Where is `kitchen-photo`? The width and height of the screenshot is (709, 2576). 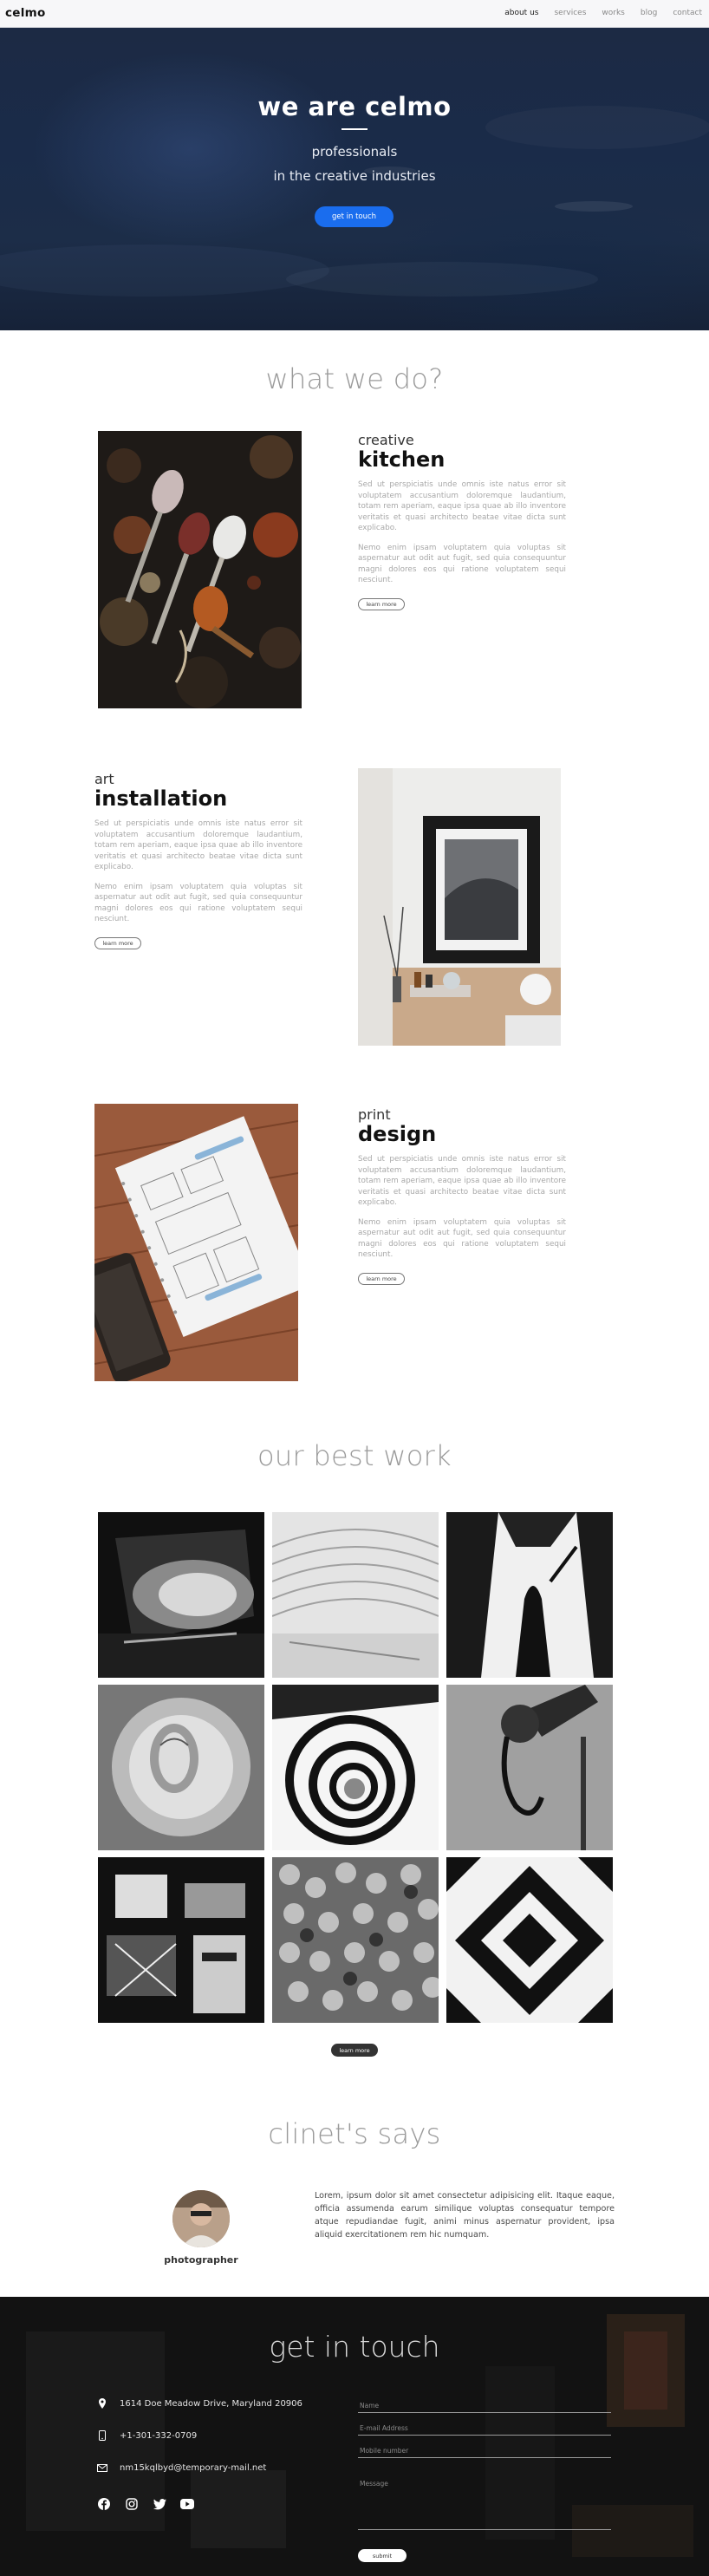 kitchen-photo is located at coordinates (200, 570).